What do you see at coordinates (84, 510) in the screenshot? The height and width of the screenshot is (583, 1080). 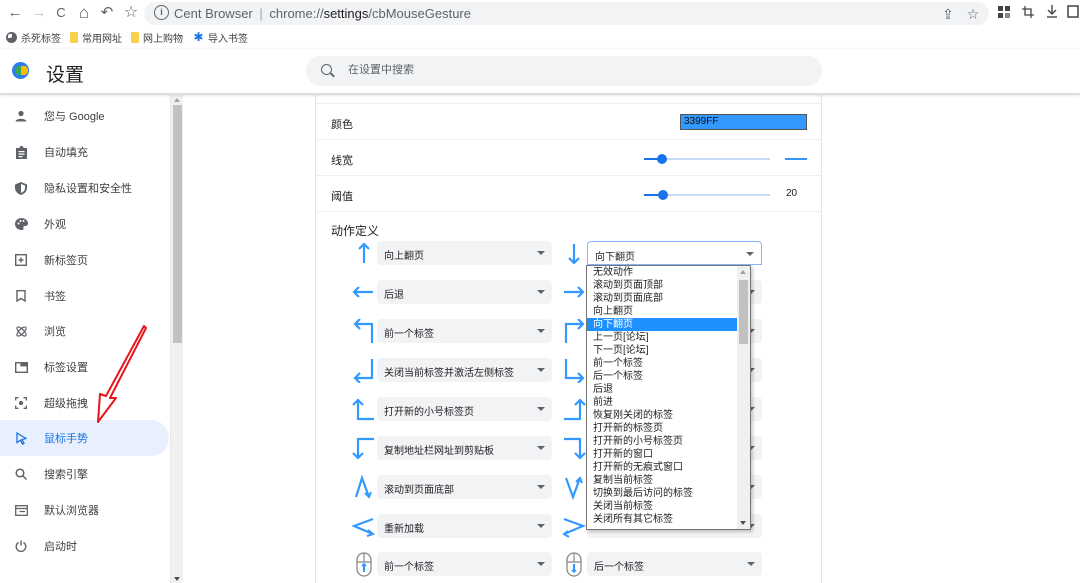 I see `sidebar-item: 默认浏览器` at bounding box center [84, 510].